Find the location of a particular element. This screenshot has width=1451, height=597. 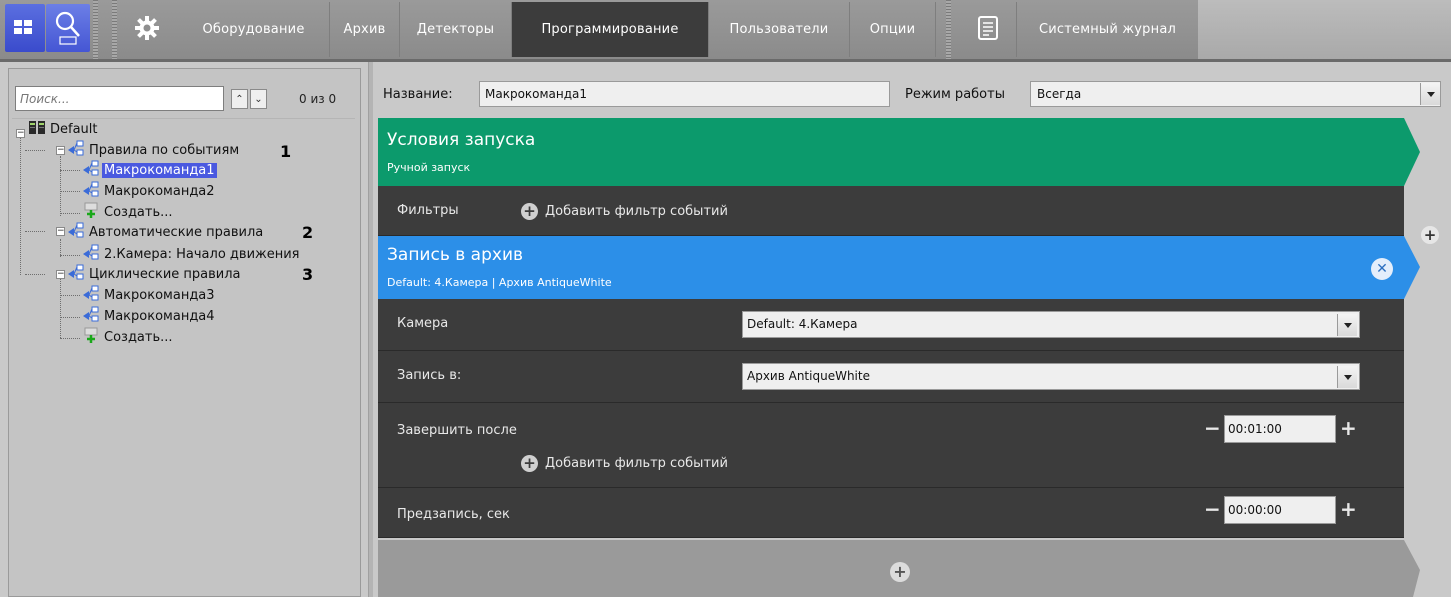

tree-root-label: Default is located at coordinates (74, 129).